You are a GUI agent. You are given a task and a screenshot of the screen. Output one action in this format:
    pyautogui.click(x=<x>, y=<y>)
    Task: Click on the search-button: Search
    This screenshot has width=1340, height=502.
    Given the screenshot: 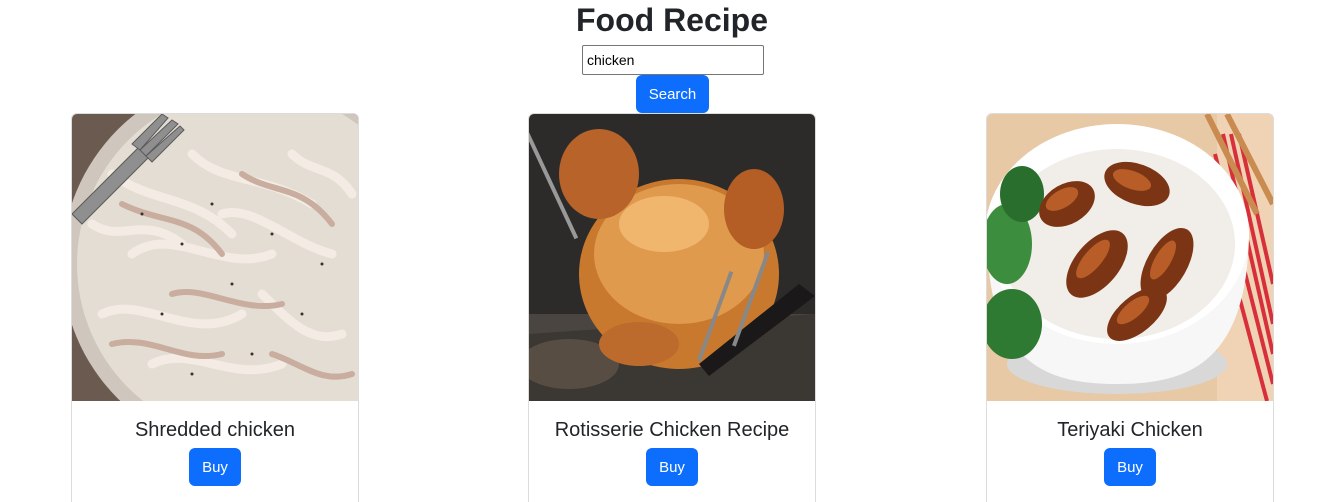 What is the action you would take?
    pyautogui.click(x=672, y=94)
    